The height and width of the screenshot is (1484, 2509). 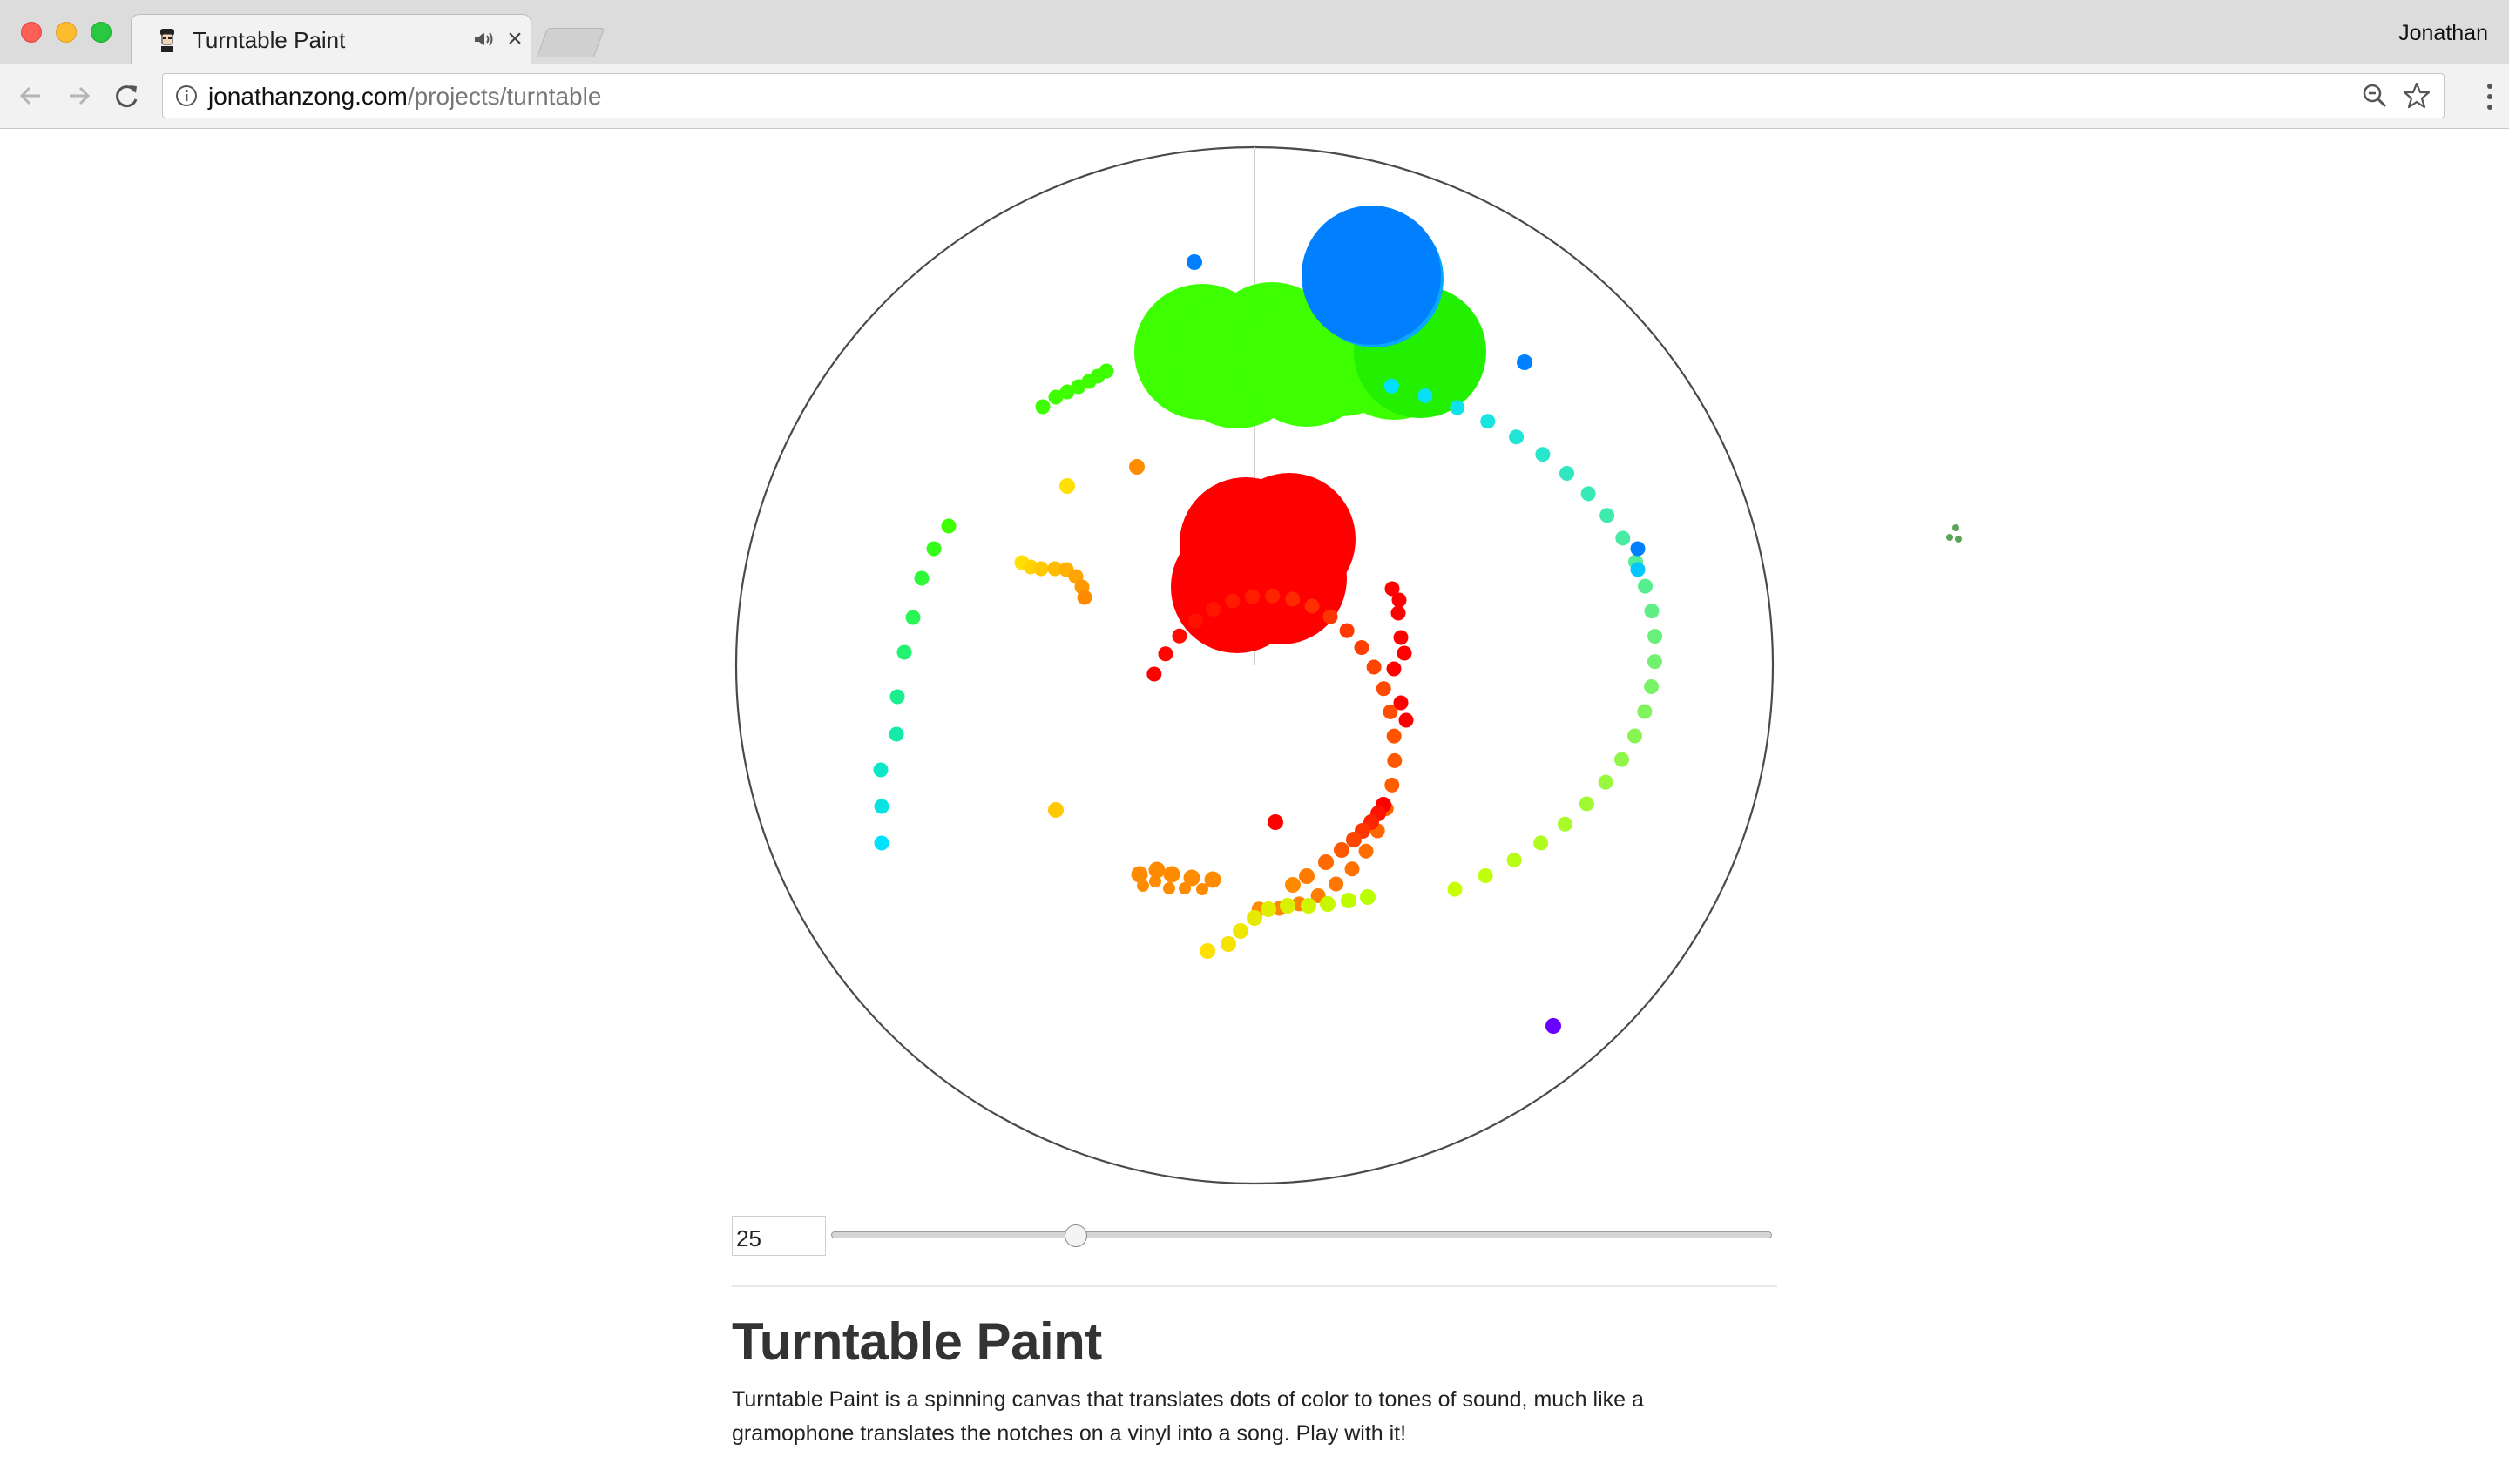 What do you see at coordinates (2490, 96) in the screenshot?
I see `more-menu-icon` at bounding box center [2490, 96].